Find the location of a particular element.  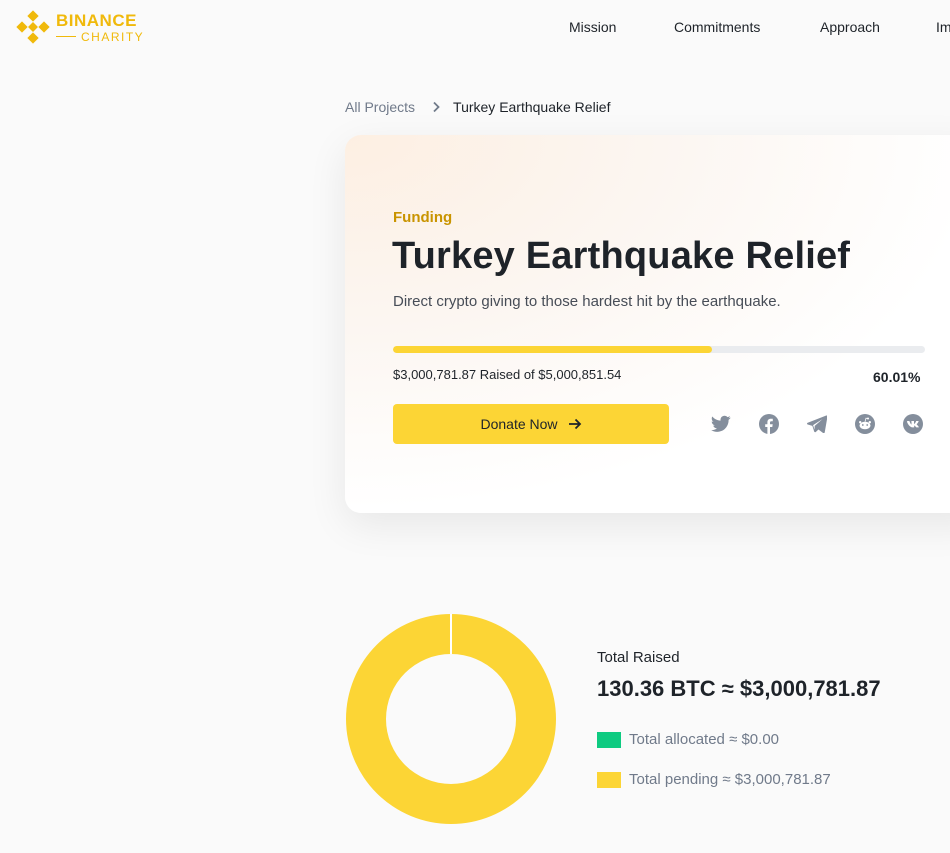

logo-title: BINANCE is located at coordinates (96, 20).